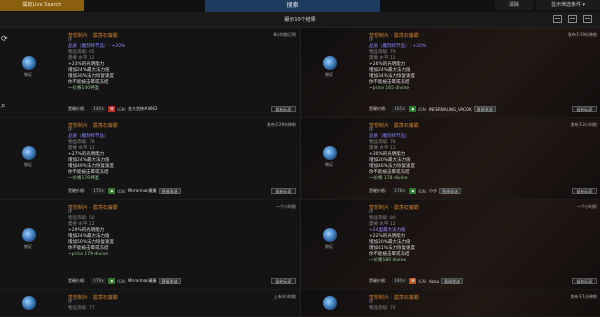 This screenshot has height=317, width=600. I want to click on item-mods: 环物品等级: 76, so click(382, 306).